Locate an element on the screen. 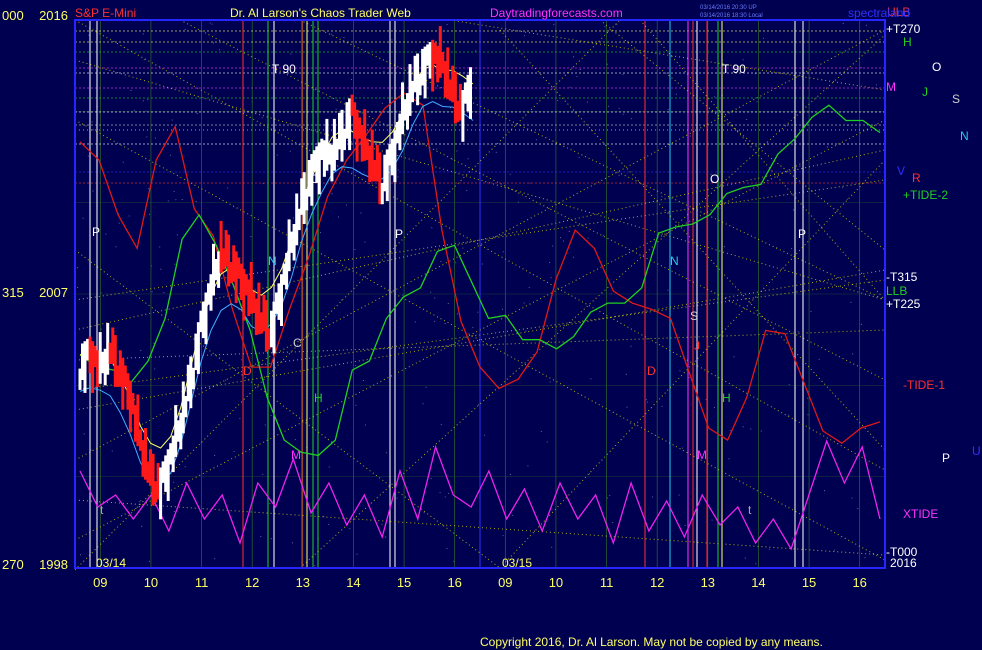 The height and width of the screenshot is (650, 982). annotation: J is located at coordinates (697, 346).